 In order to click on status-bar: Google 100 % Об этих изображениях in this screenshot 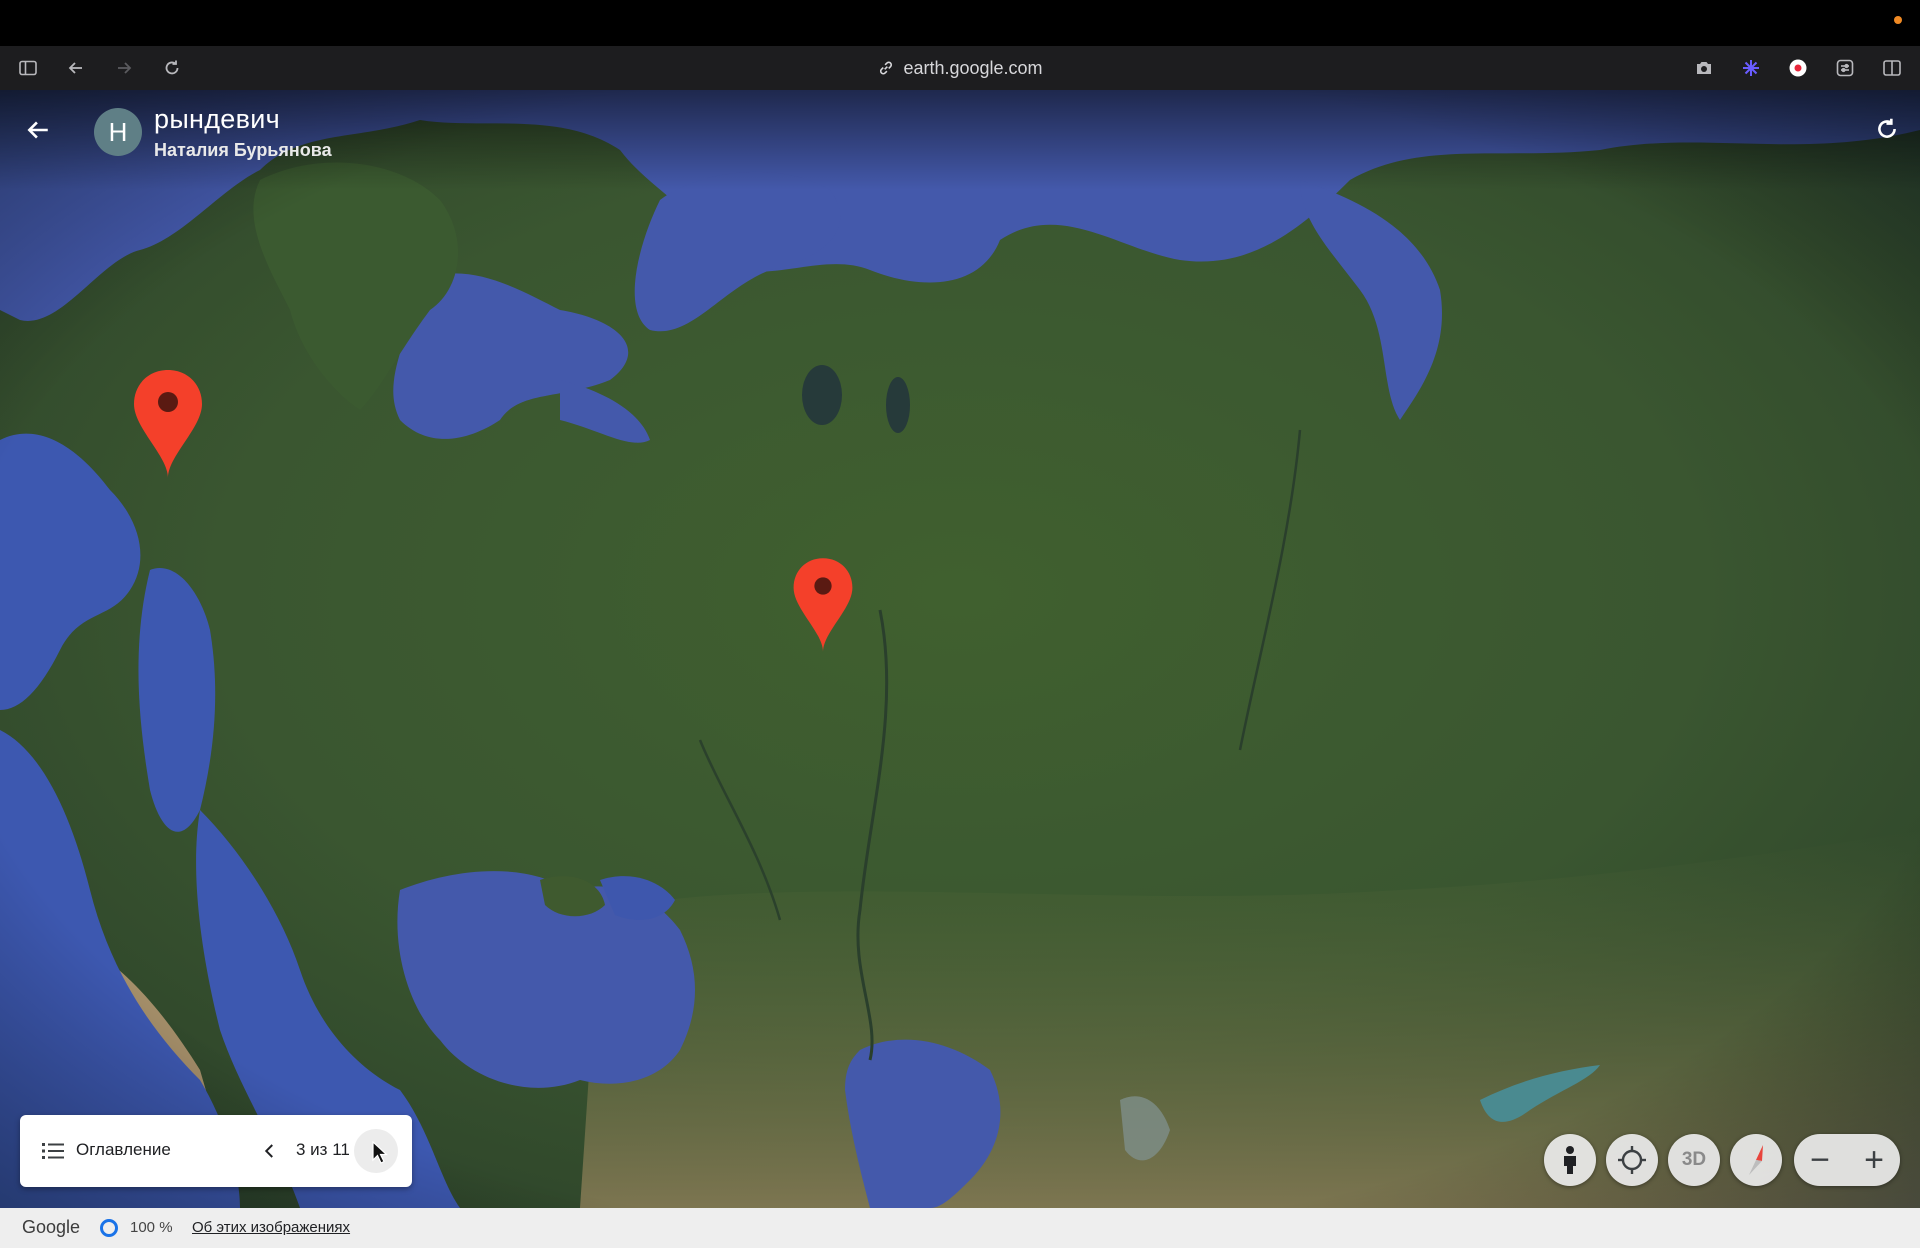, I will do `click(960, 1228)`.